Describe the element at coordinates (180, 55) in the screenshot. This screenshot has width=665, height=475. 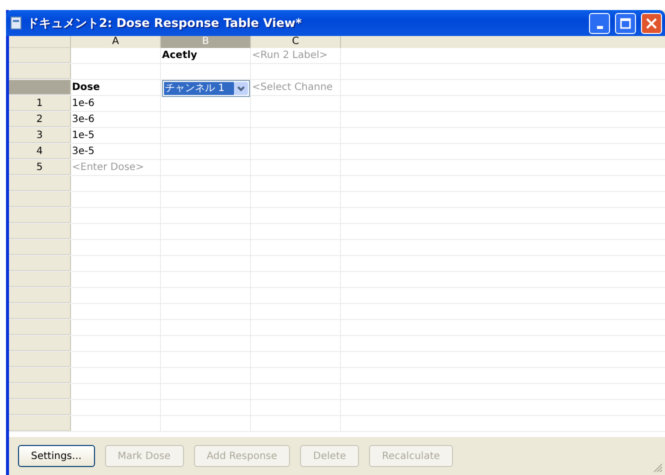
I see `cell-text: Acetly` at that location.